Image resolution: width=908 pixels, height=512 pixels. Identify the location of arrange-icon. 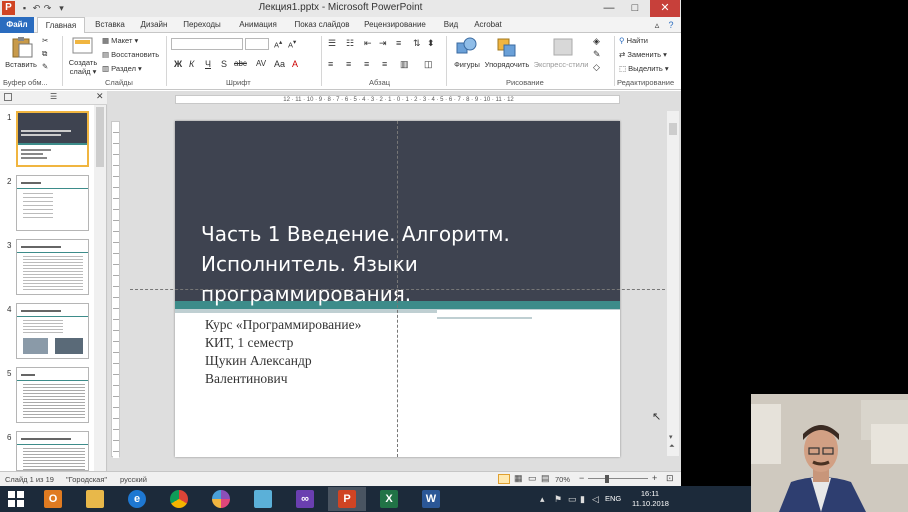
(507, 47).